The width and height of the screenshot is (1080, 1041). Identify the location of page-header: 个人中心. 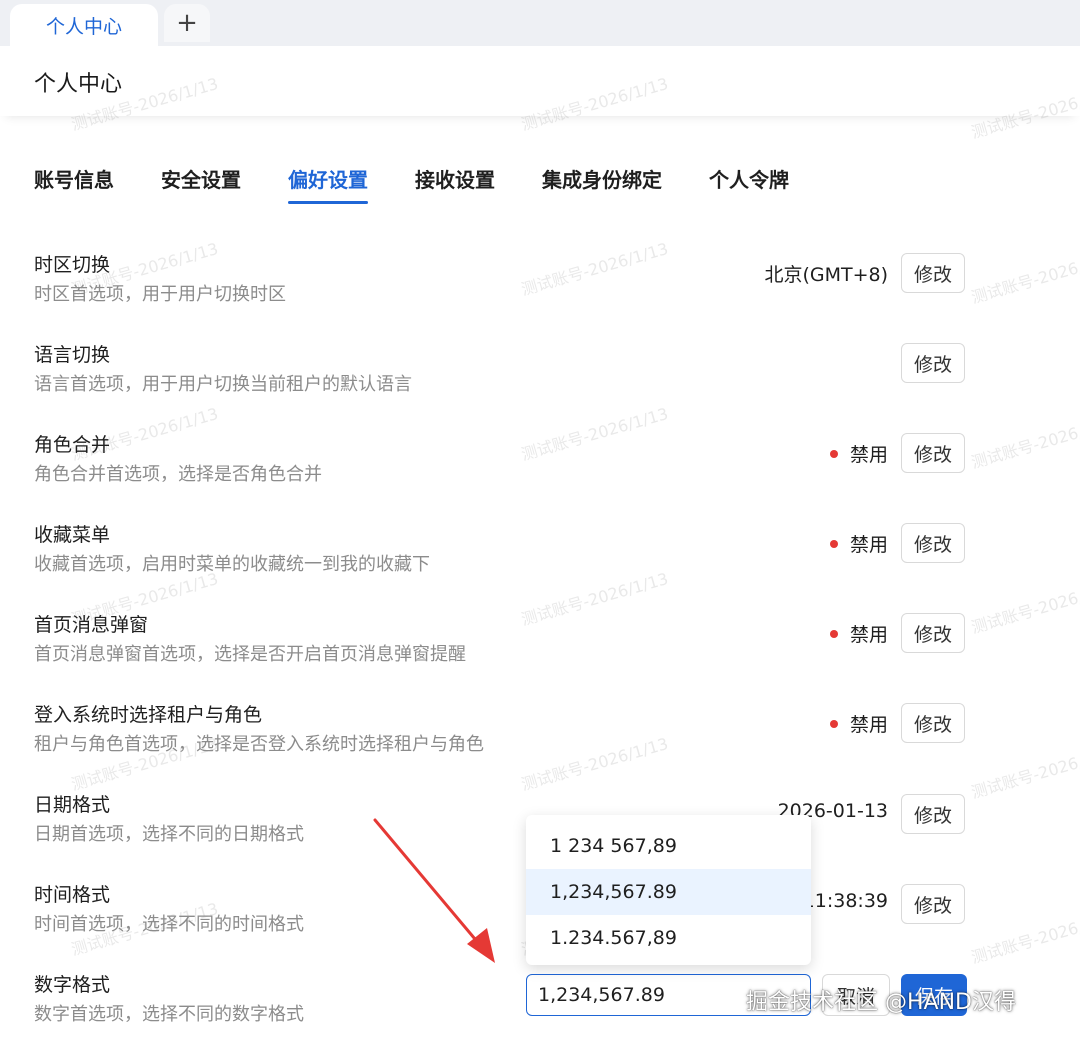
(540, 81).